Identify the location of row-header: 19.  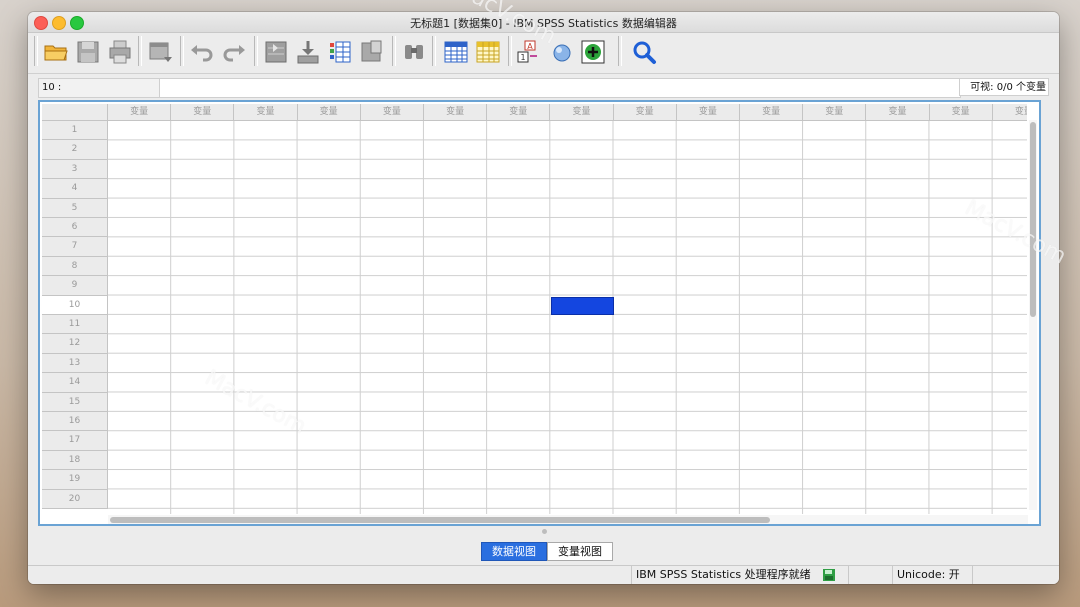
(75, 480).